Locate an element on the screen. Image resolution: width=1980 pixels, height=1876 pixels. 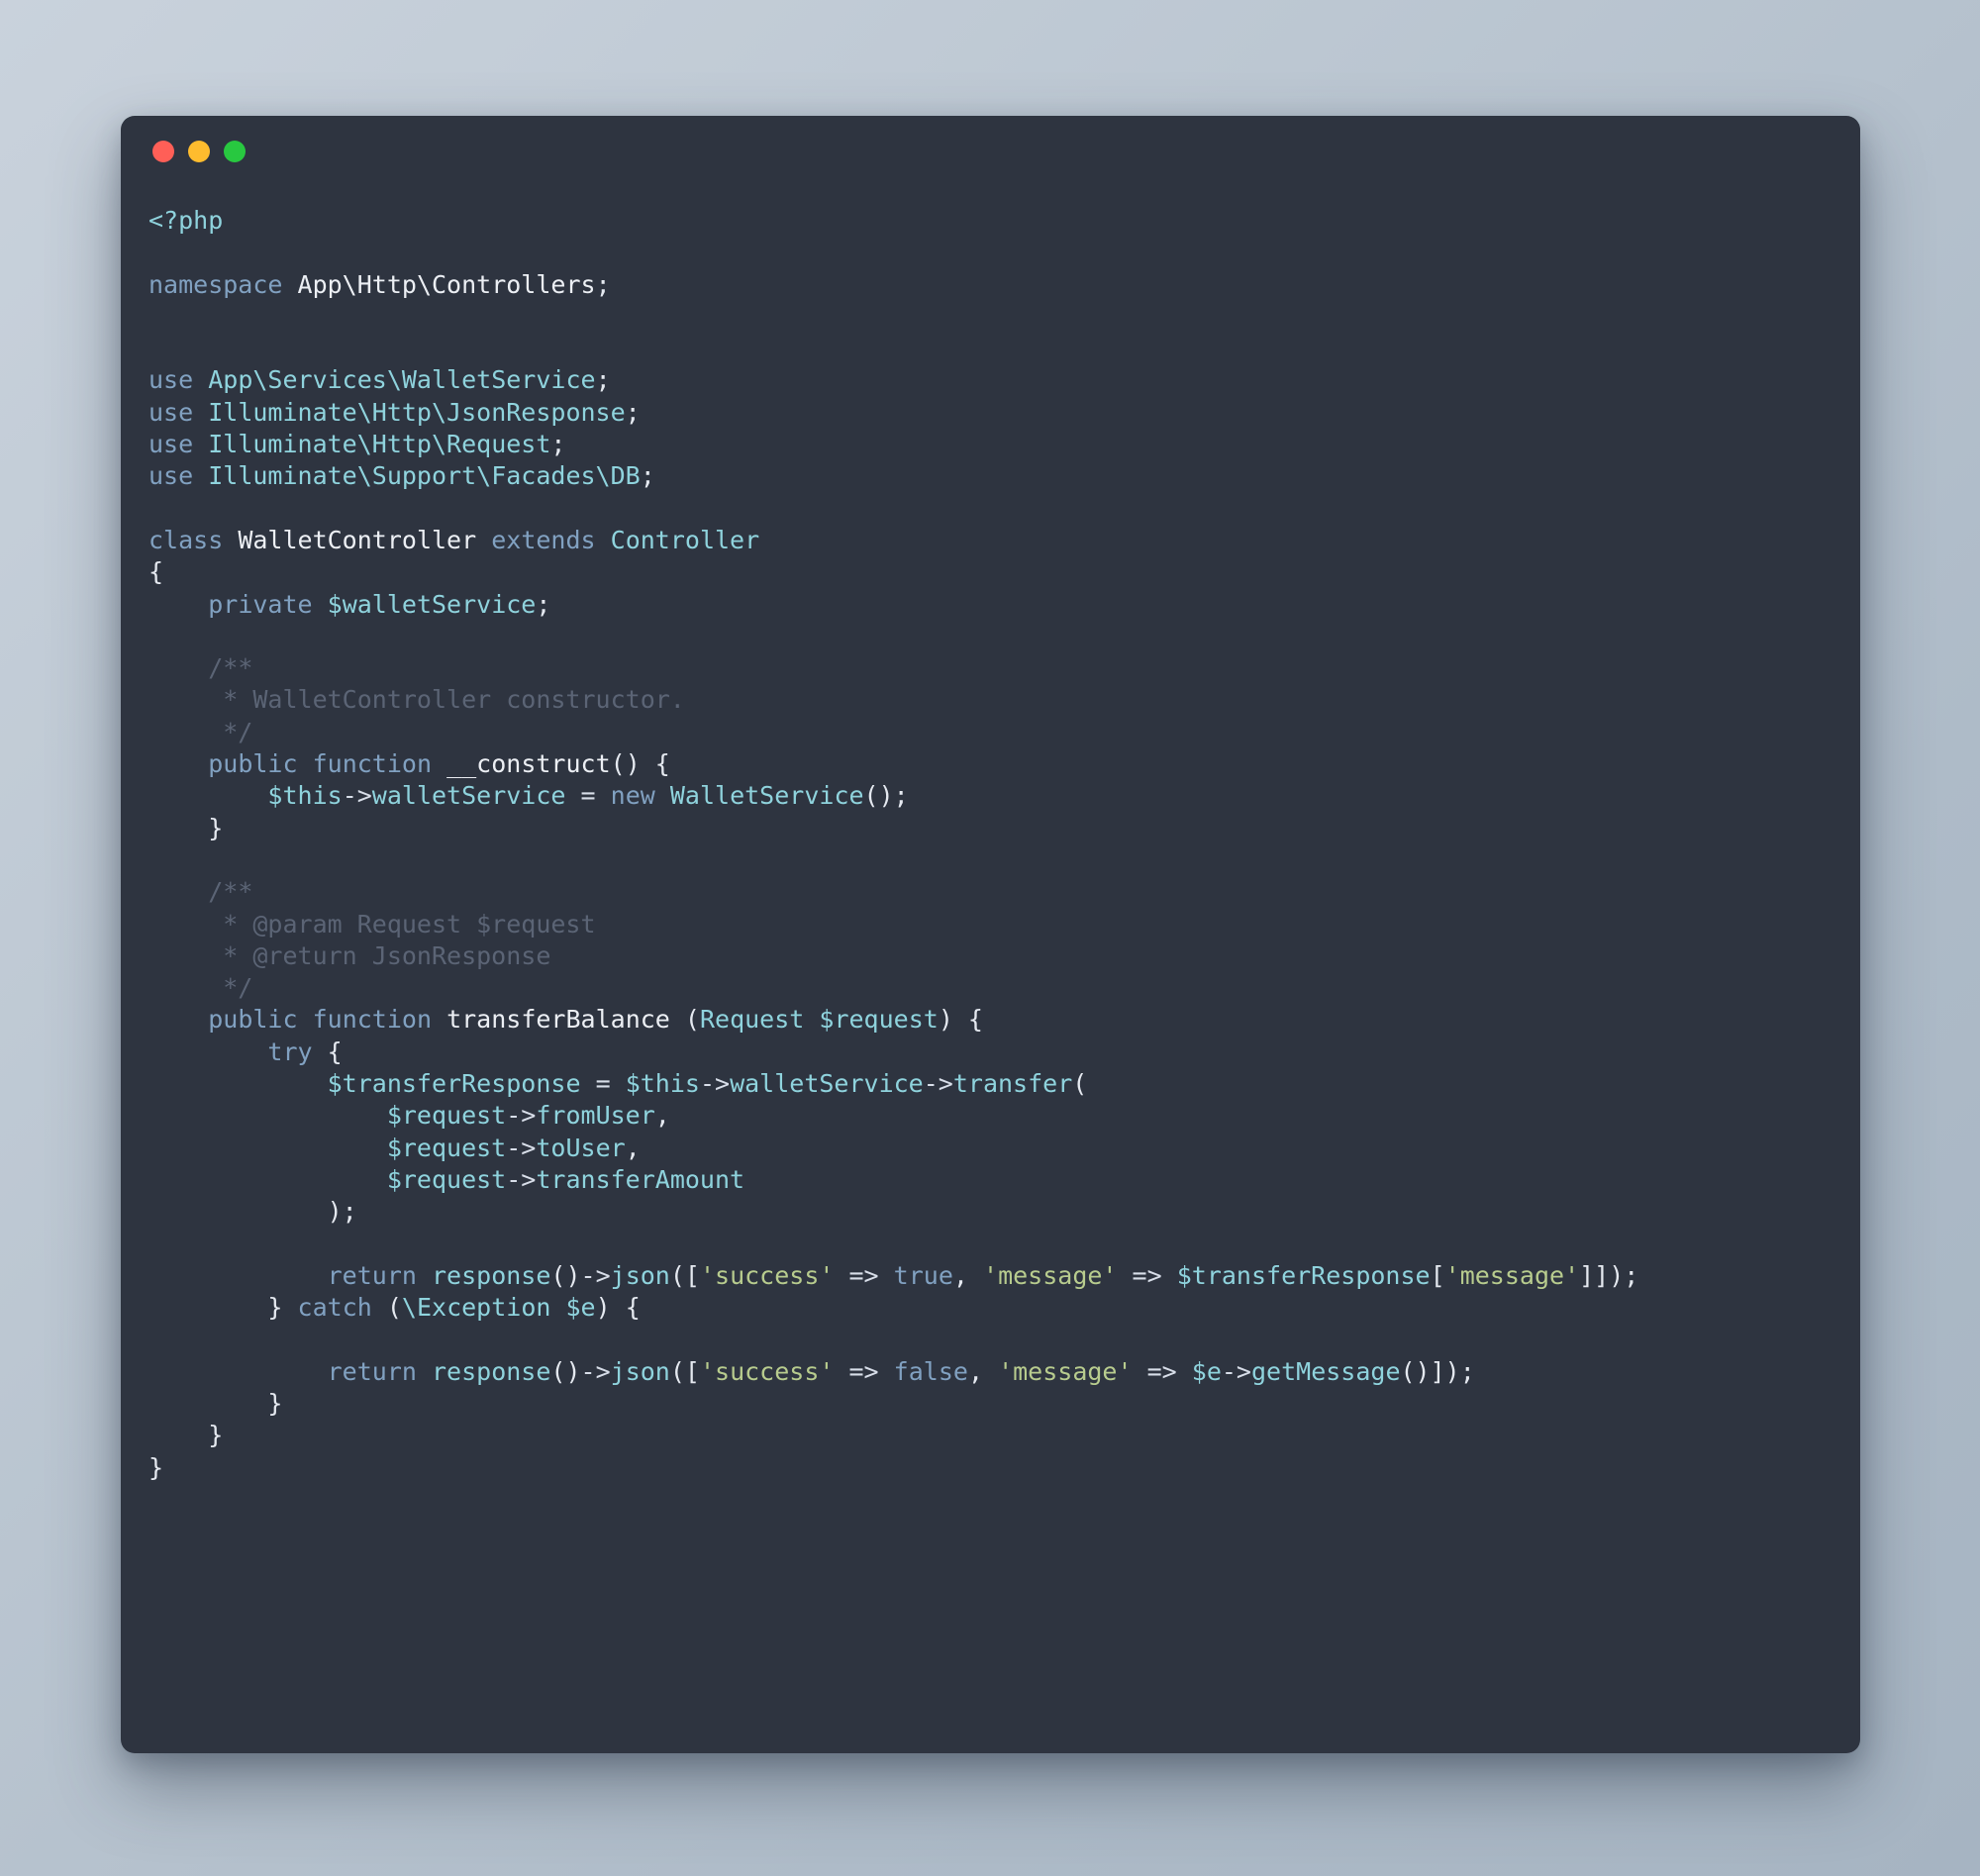
code-token: * WalletController constructor. is located at coordinates (416, 700).